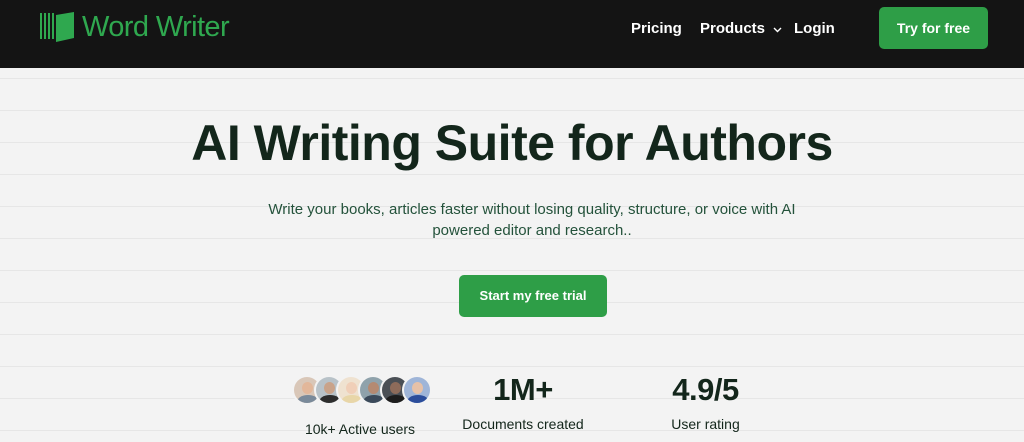  I want to click on start-free-trial-button: Start my free trial, so click(533, 296).